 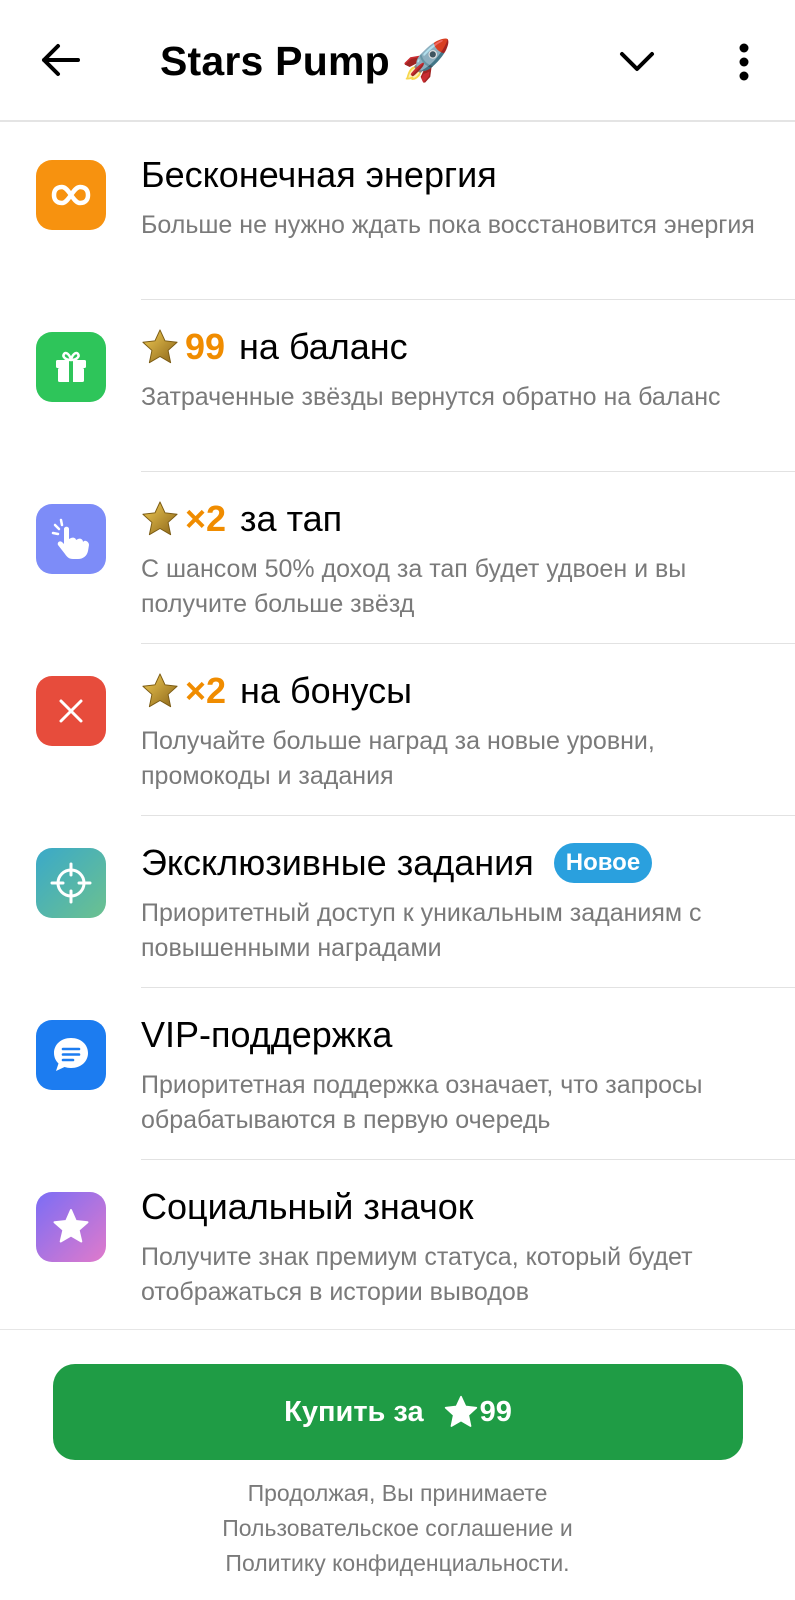 I want to click on star-icon, so click(x=461, y=1412).